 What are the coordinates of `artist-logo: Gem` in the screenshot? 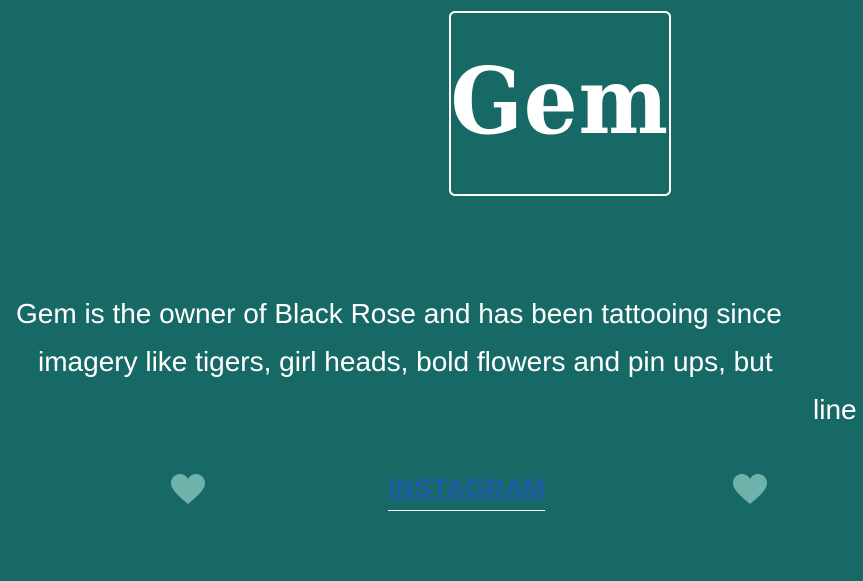 It's located at (560, 103).